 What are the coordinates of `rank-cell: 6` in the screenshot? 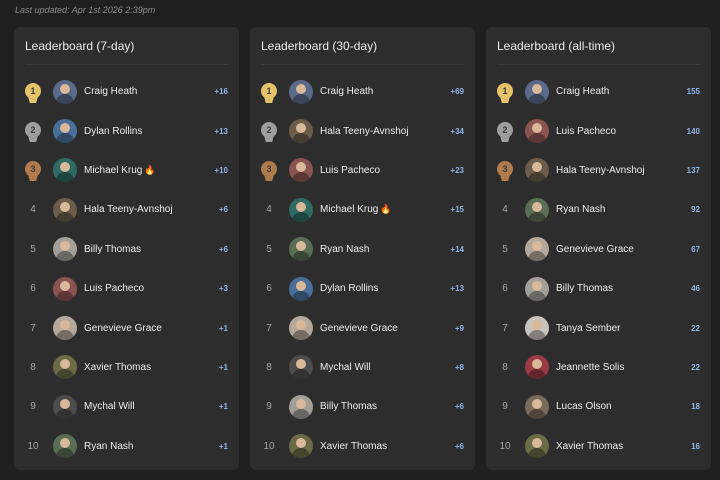 It's located at (275, 288).